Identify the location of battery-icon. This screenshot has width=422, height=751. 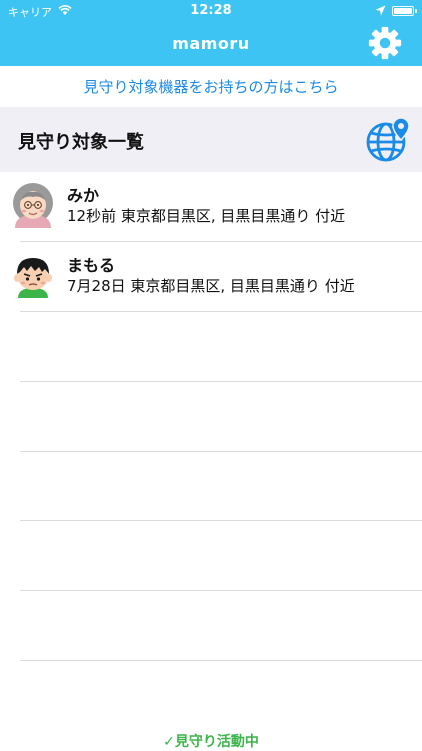
(404, 11).